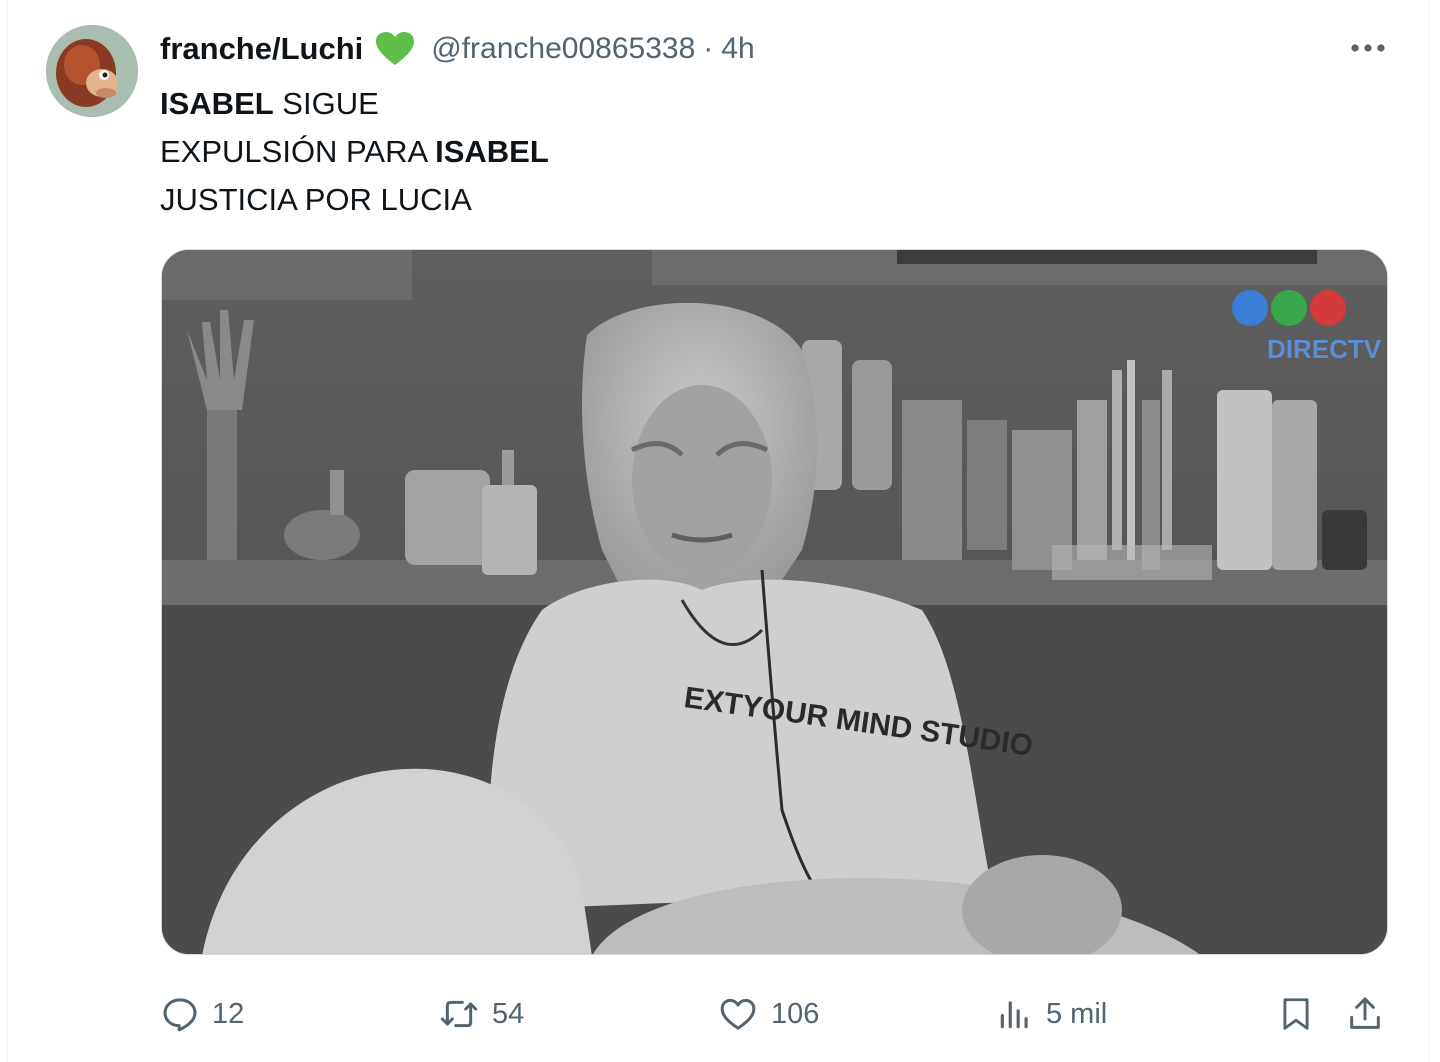  I want to click on share-icon, so click(1365, 1014).